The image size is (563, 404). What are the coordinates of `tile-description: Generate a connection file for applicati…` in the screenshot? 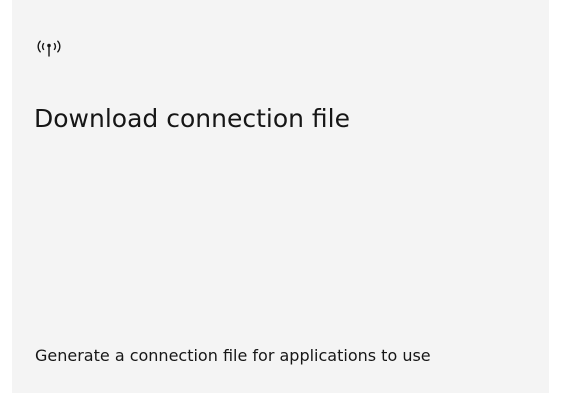 It's located at (233, 355).